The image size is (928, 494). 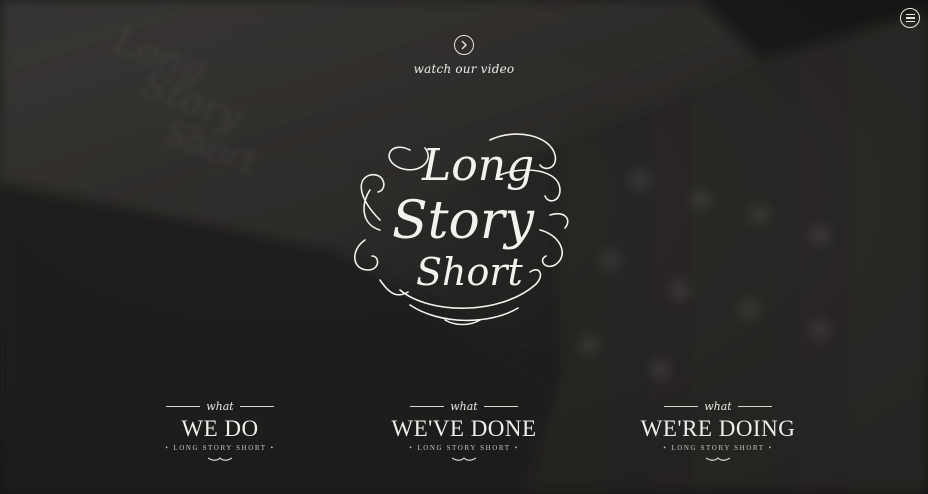 What do you see at coordinates (477, 165) in the screenshot?
I see `logo-line-long: Long` at bounding box center [477, 165].